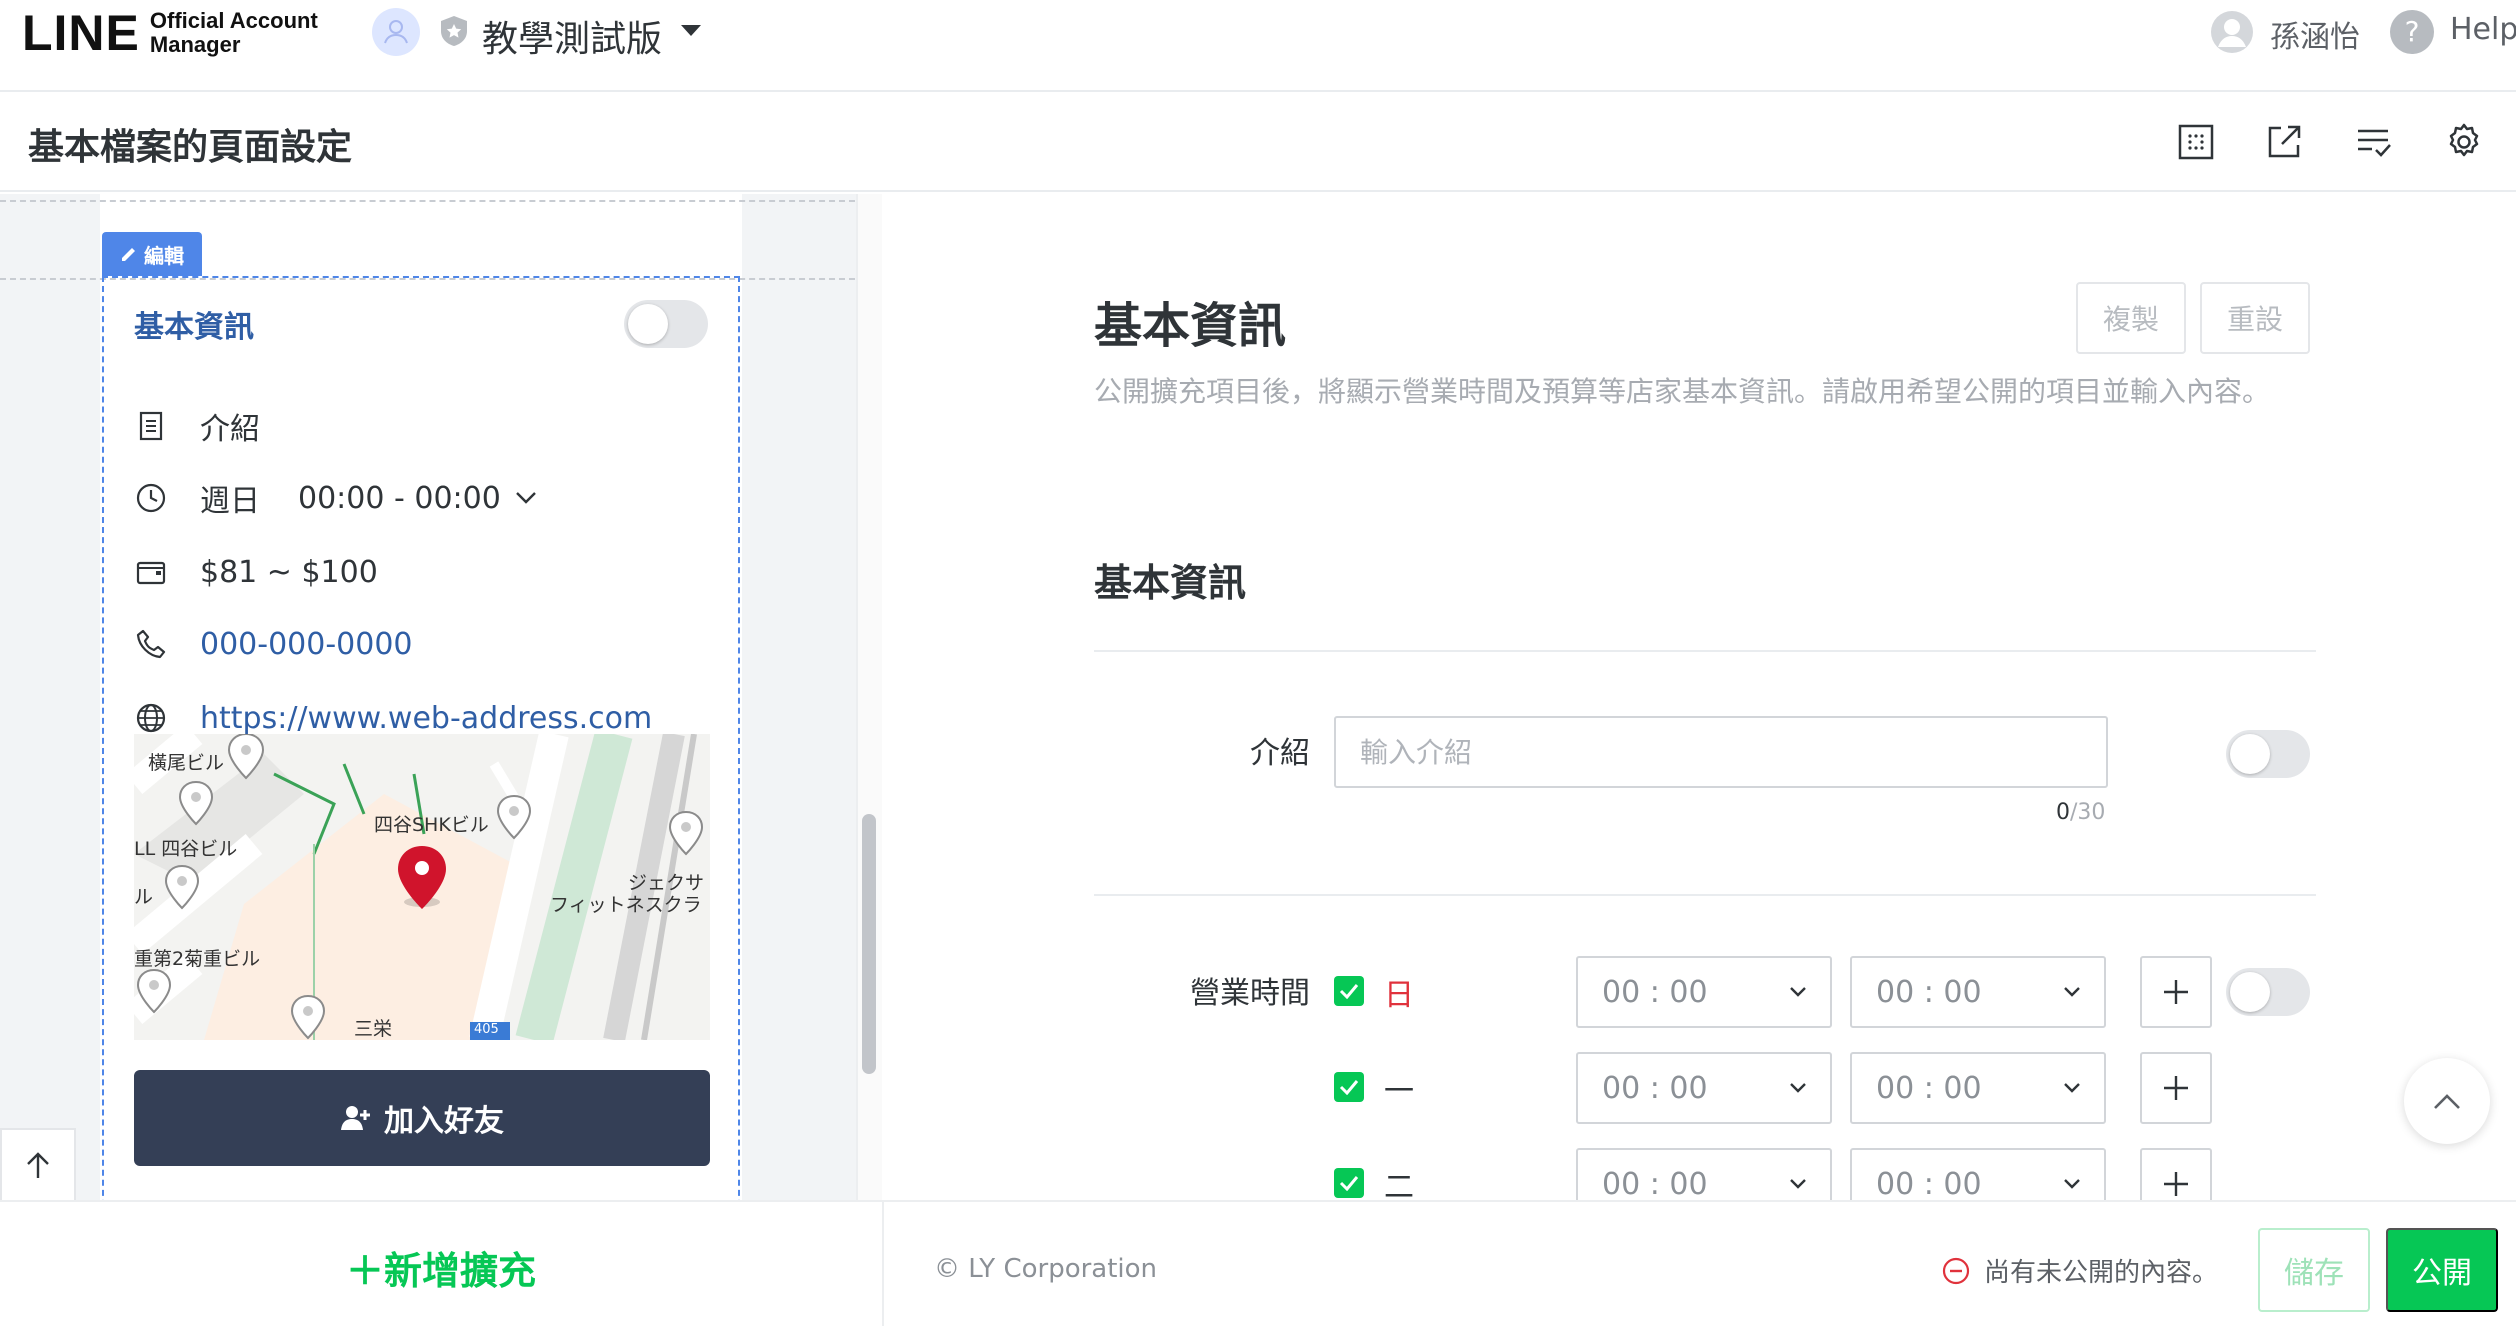 Image resolution: width=2516 pixels, height=1326 pixels. What do you see at coordinates (396, 32) in the screenshot?
I see `account-avatar-icon` at bounding box center [396, 32].